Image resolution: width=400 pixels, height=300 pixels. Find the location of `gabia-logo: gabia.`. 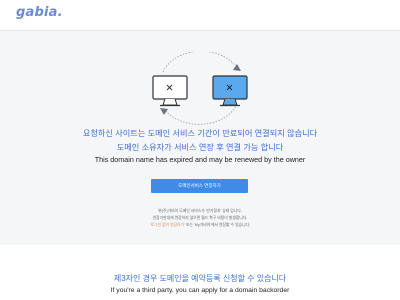

gabia-logo: gabia. is located at coordinates (39, 12).